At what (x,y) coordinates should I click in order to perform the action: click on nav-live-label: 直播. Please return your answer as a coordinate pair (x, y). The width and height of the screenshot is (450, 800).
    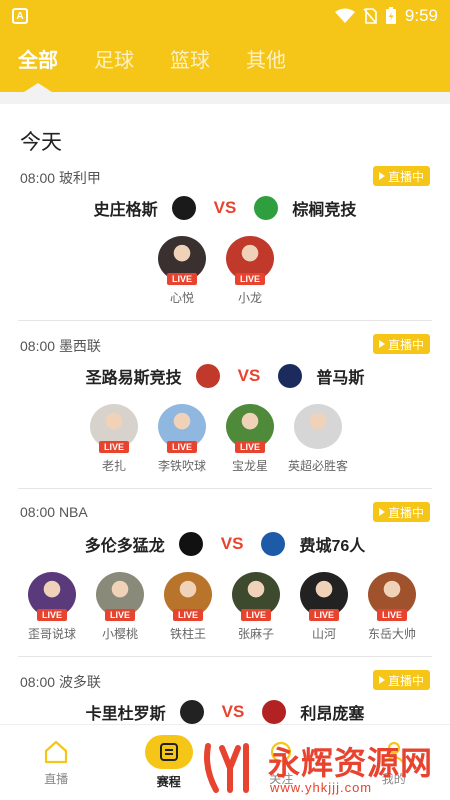
    Looking at the image, I should click on (56, 779).